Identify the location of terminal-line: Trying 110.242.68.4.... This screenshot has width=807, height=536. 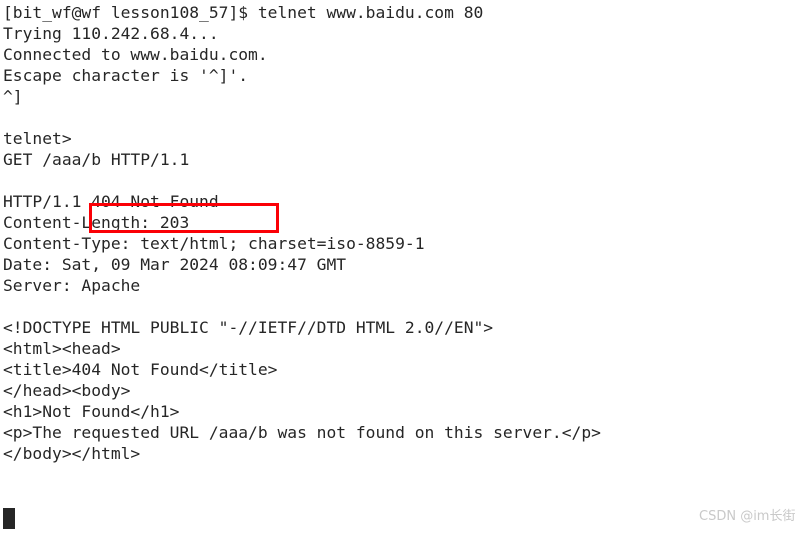
(111, 33).